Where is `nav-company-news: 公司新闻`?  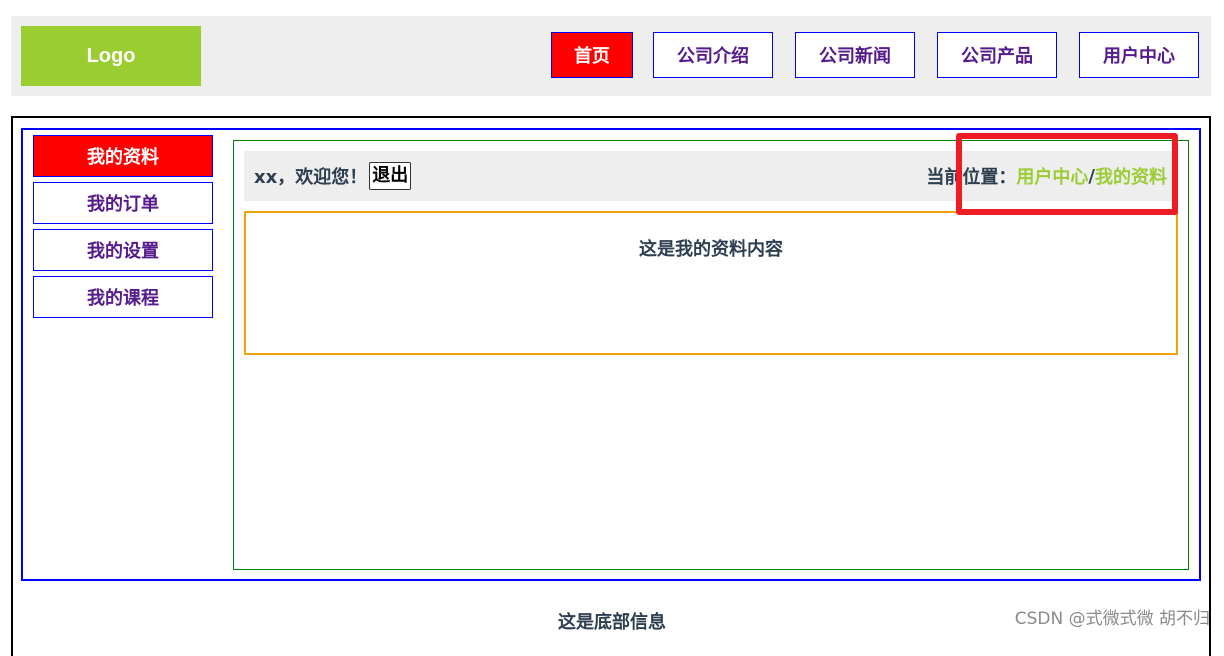 nav-company-news: 公司新闻 is located at coordinates (855, 55).